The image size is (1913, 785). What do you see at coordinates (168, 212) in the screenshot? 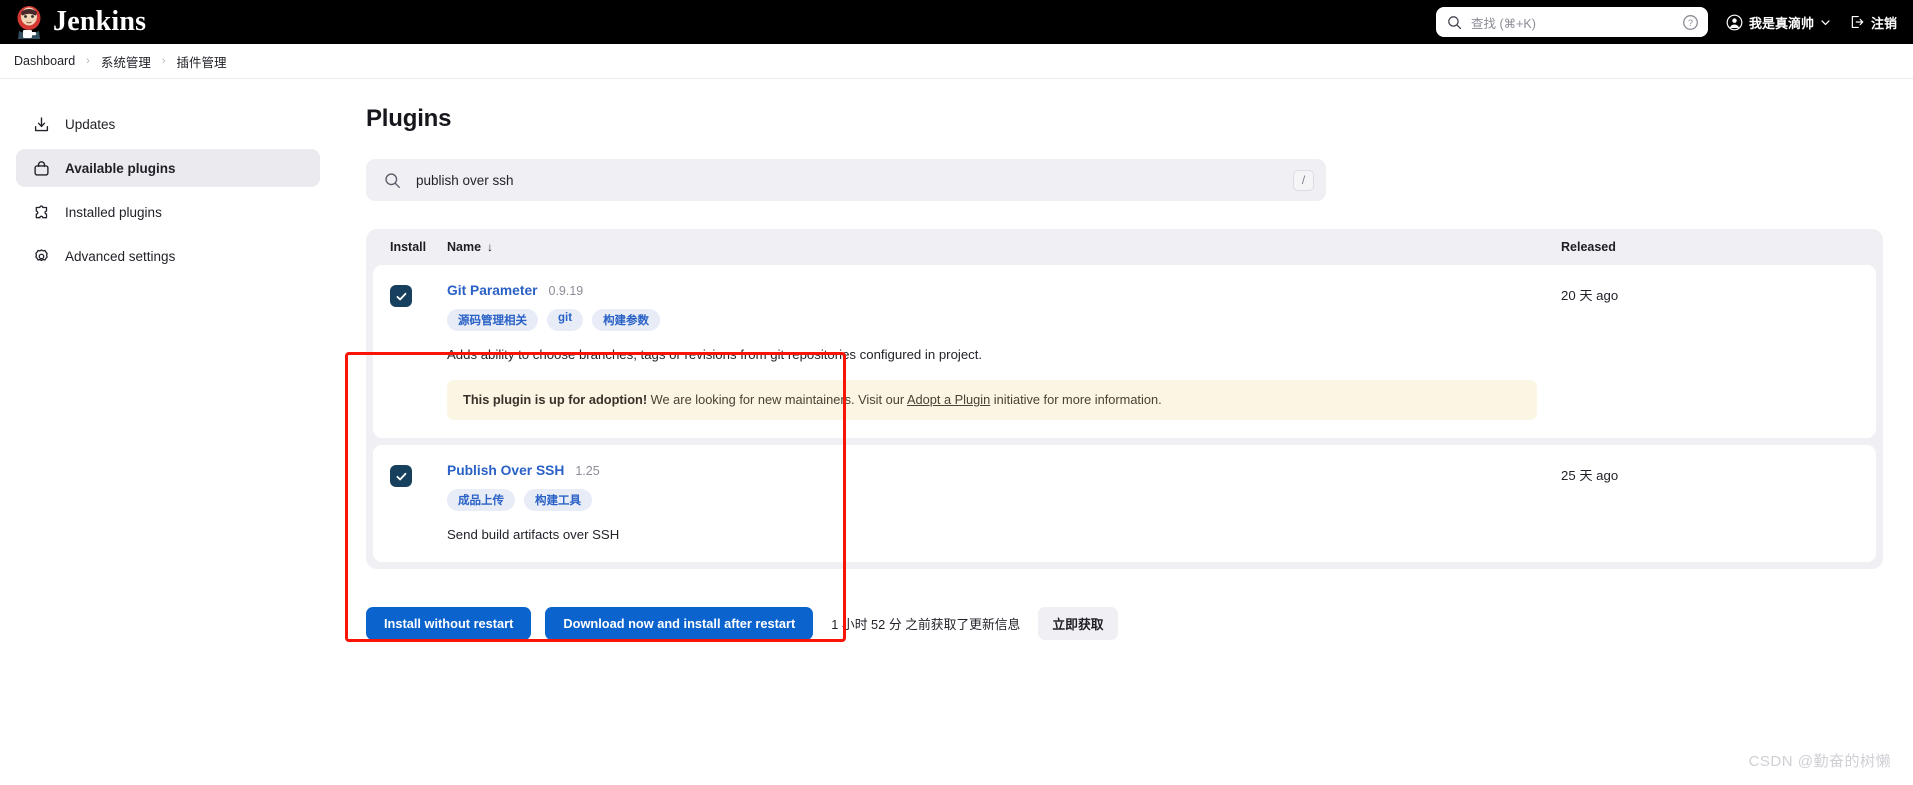
I see `sidebar-item-installed-plugins: Installed plugins` at bounding box center [168, 212].